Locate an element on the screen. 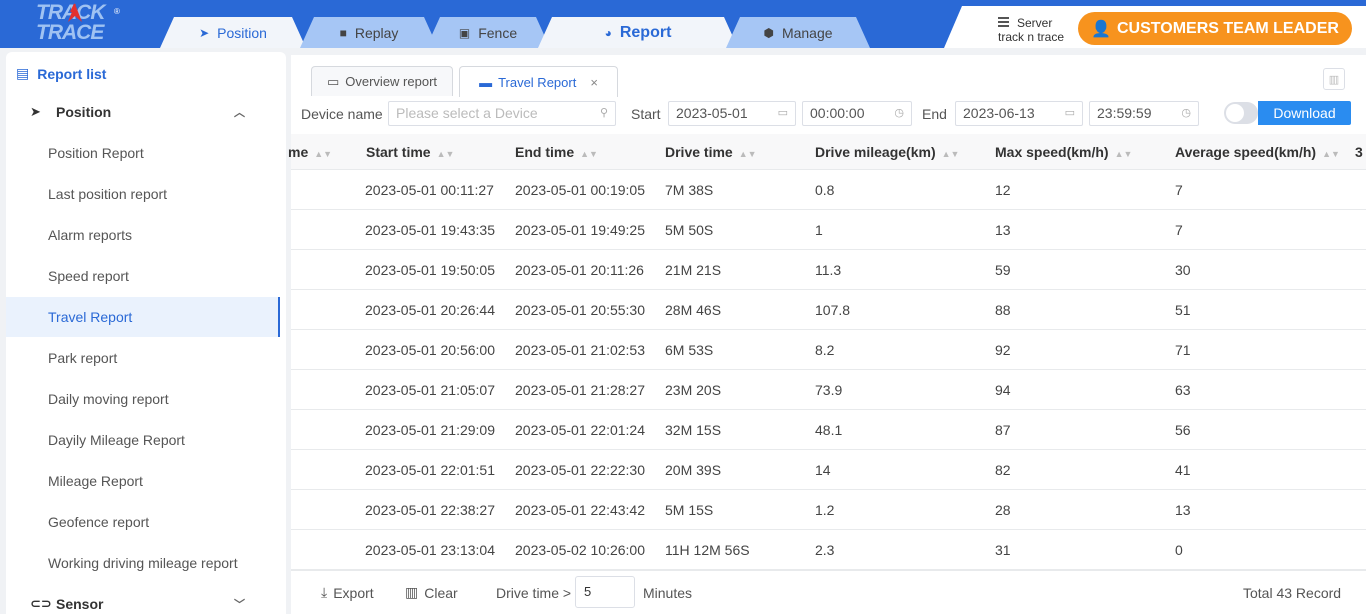  fence-icon: ▣ is located at coordinates (464, 32).